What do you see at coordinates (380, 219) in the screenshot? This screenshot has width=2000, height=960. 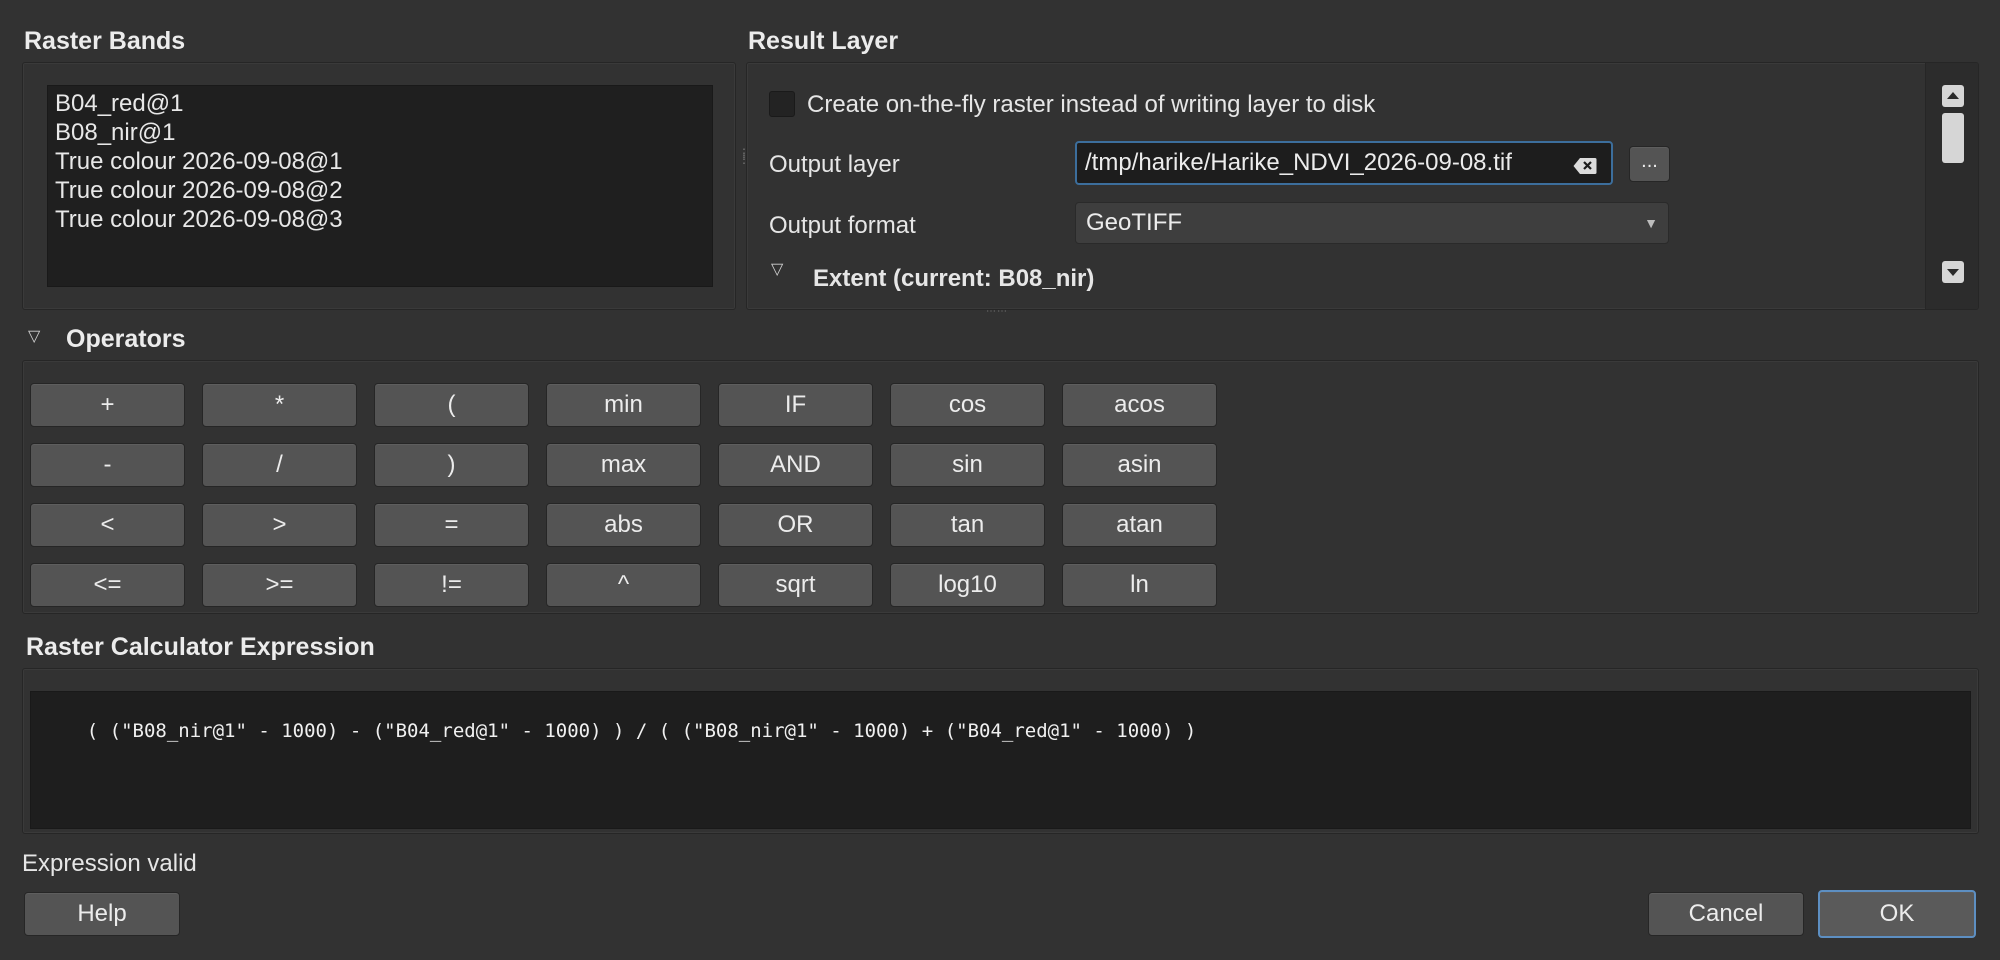 I see `band-list-item: True colour 2026-09-08@3` at bounding box center [380, 219].